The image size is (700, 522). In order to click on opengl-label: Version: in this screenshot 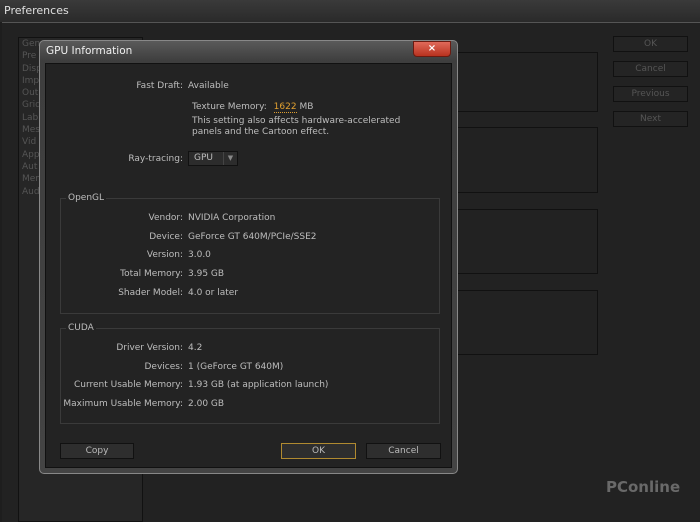, I will do `click(164, 255)`.